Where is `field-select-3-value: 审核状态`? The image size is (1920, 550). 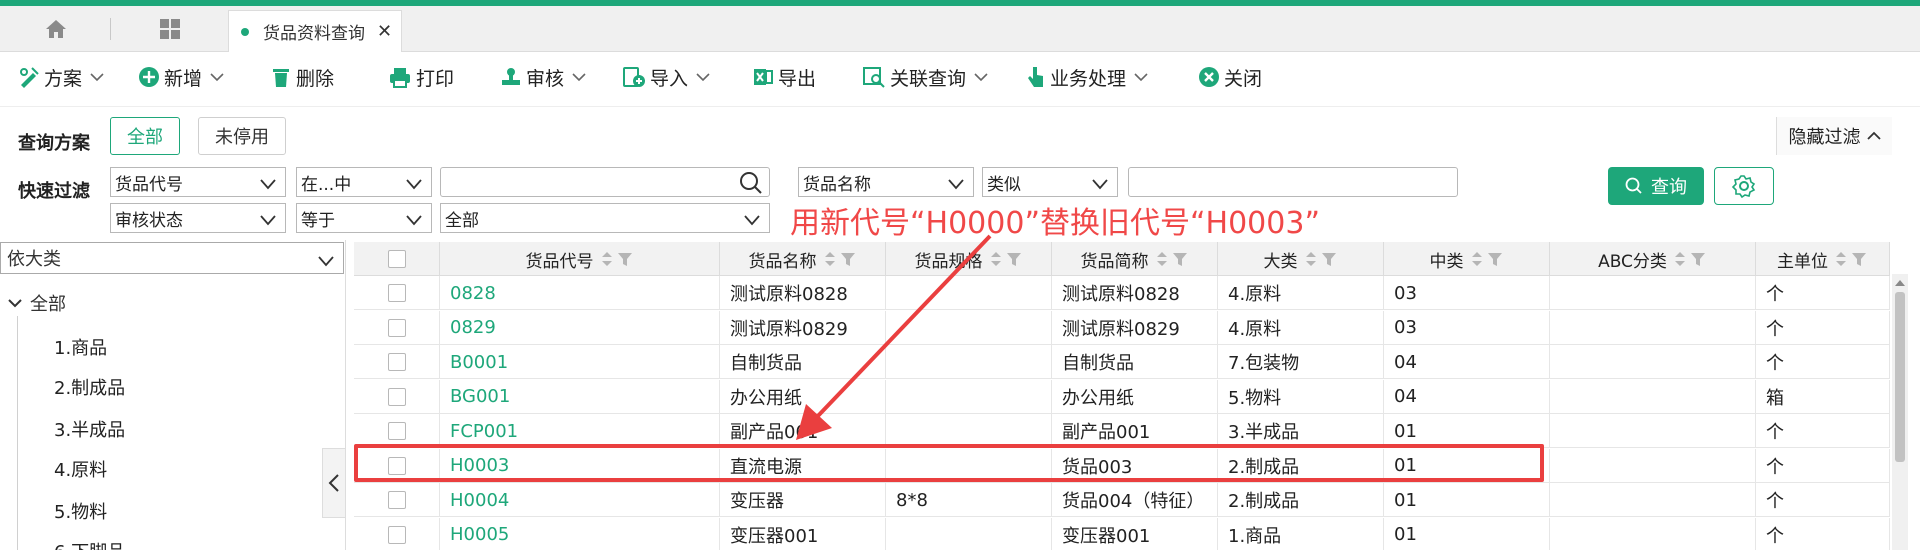
field-select-3-value: 审核状态 is located at coordinates (149, 220).